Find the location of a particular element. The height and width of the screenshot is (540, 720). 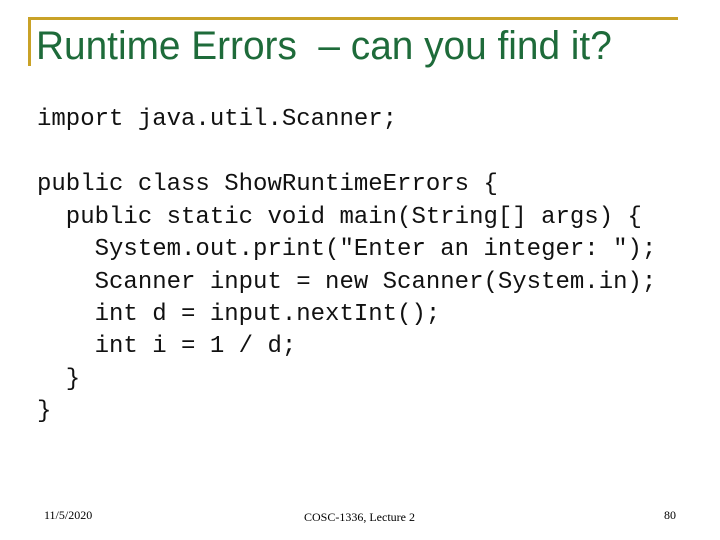

code-line-close-method: } is located at coordinates (59, 379).